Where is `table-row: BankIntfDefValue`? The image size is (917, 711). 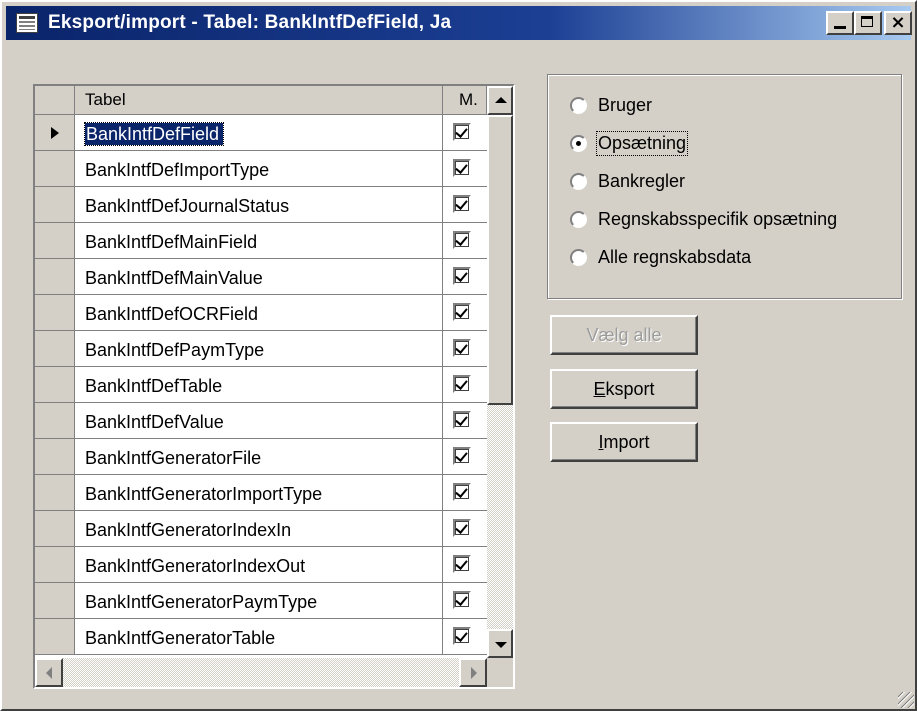
table-row: BankIntfDefValue is located at coordinates (261, 421).